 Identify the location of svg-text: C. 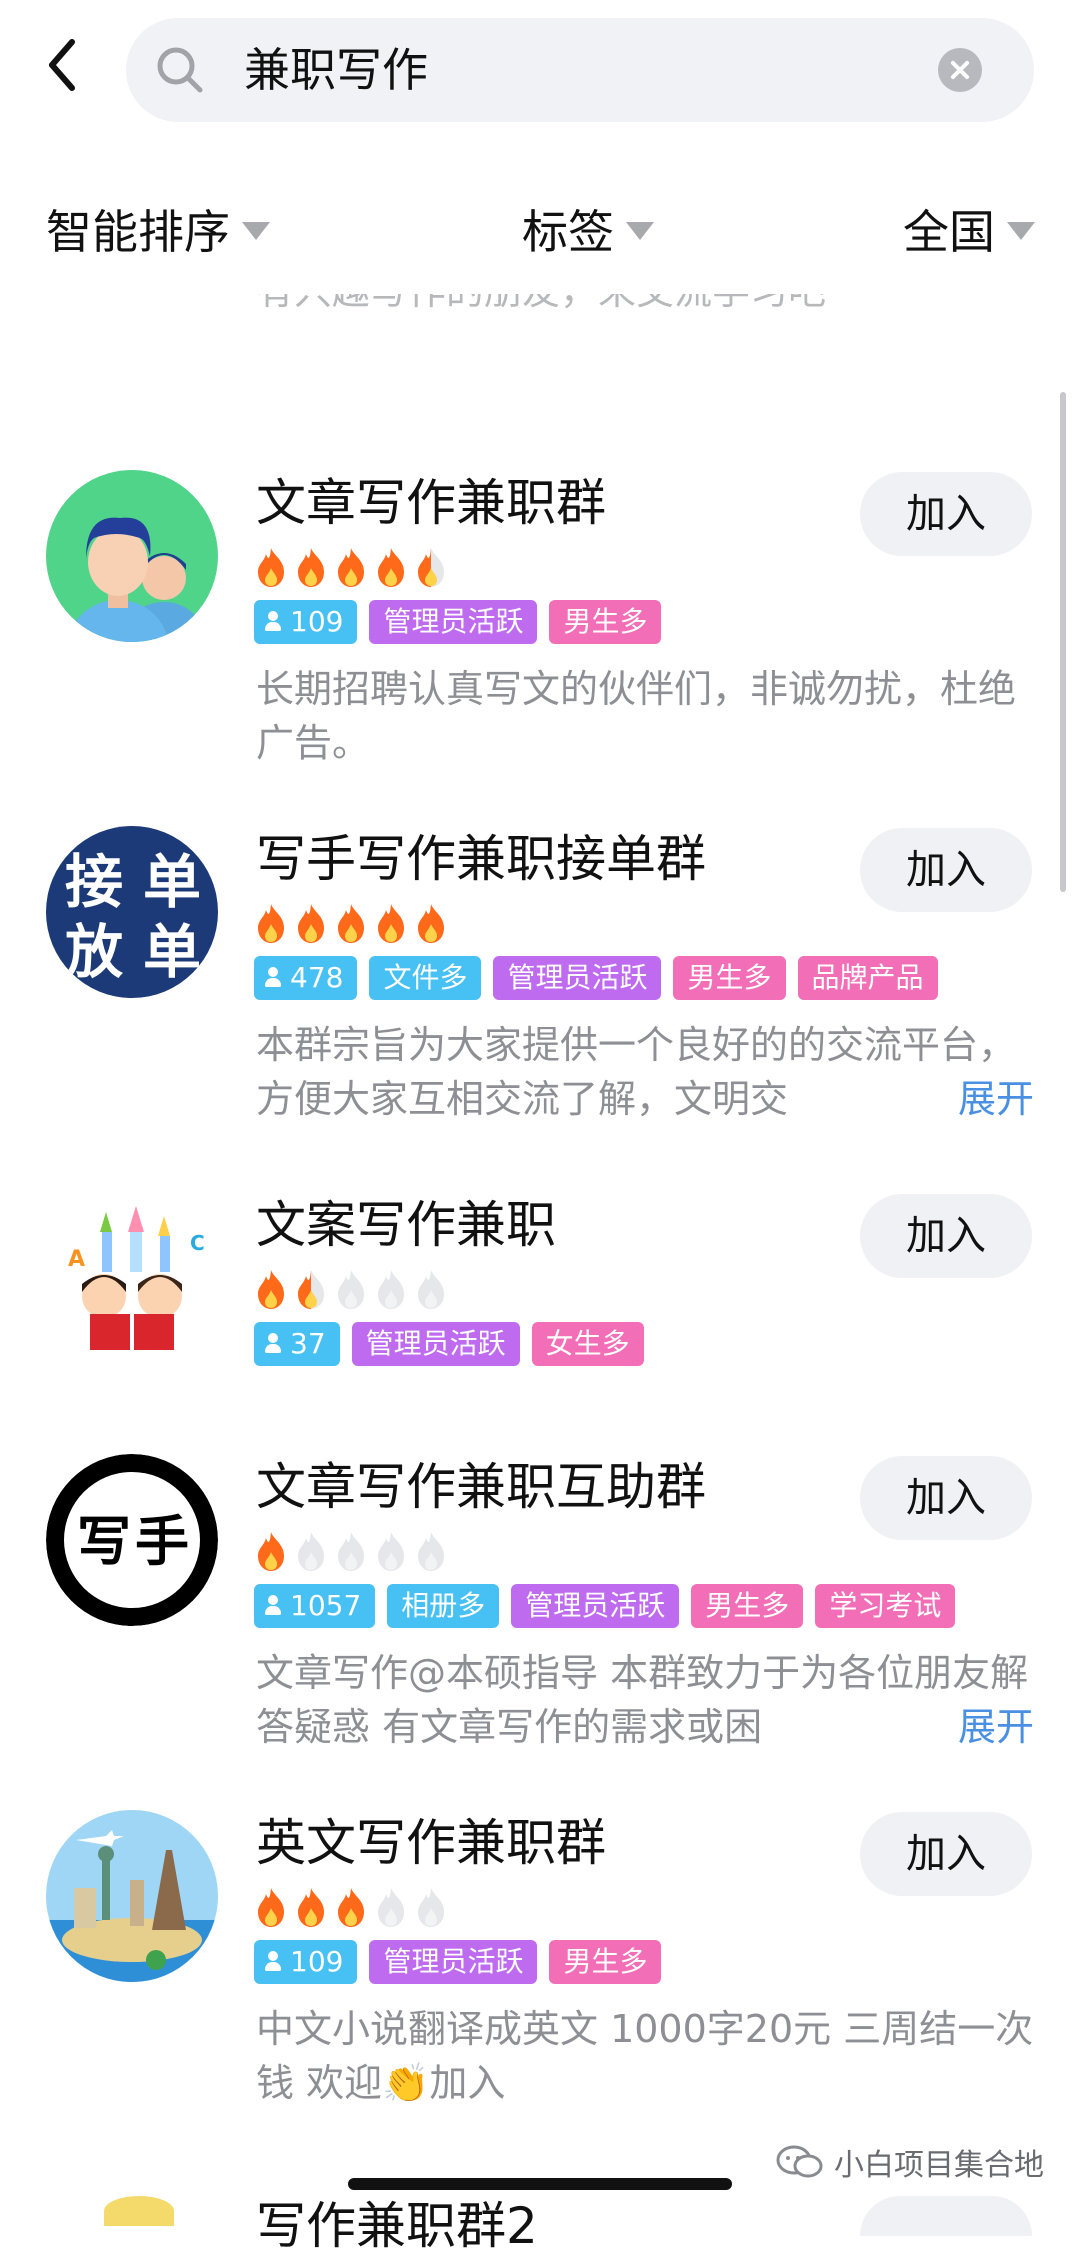
(197, 1243).